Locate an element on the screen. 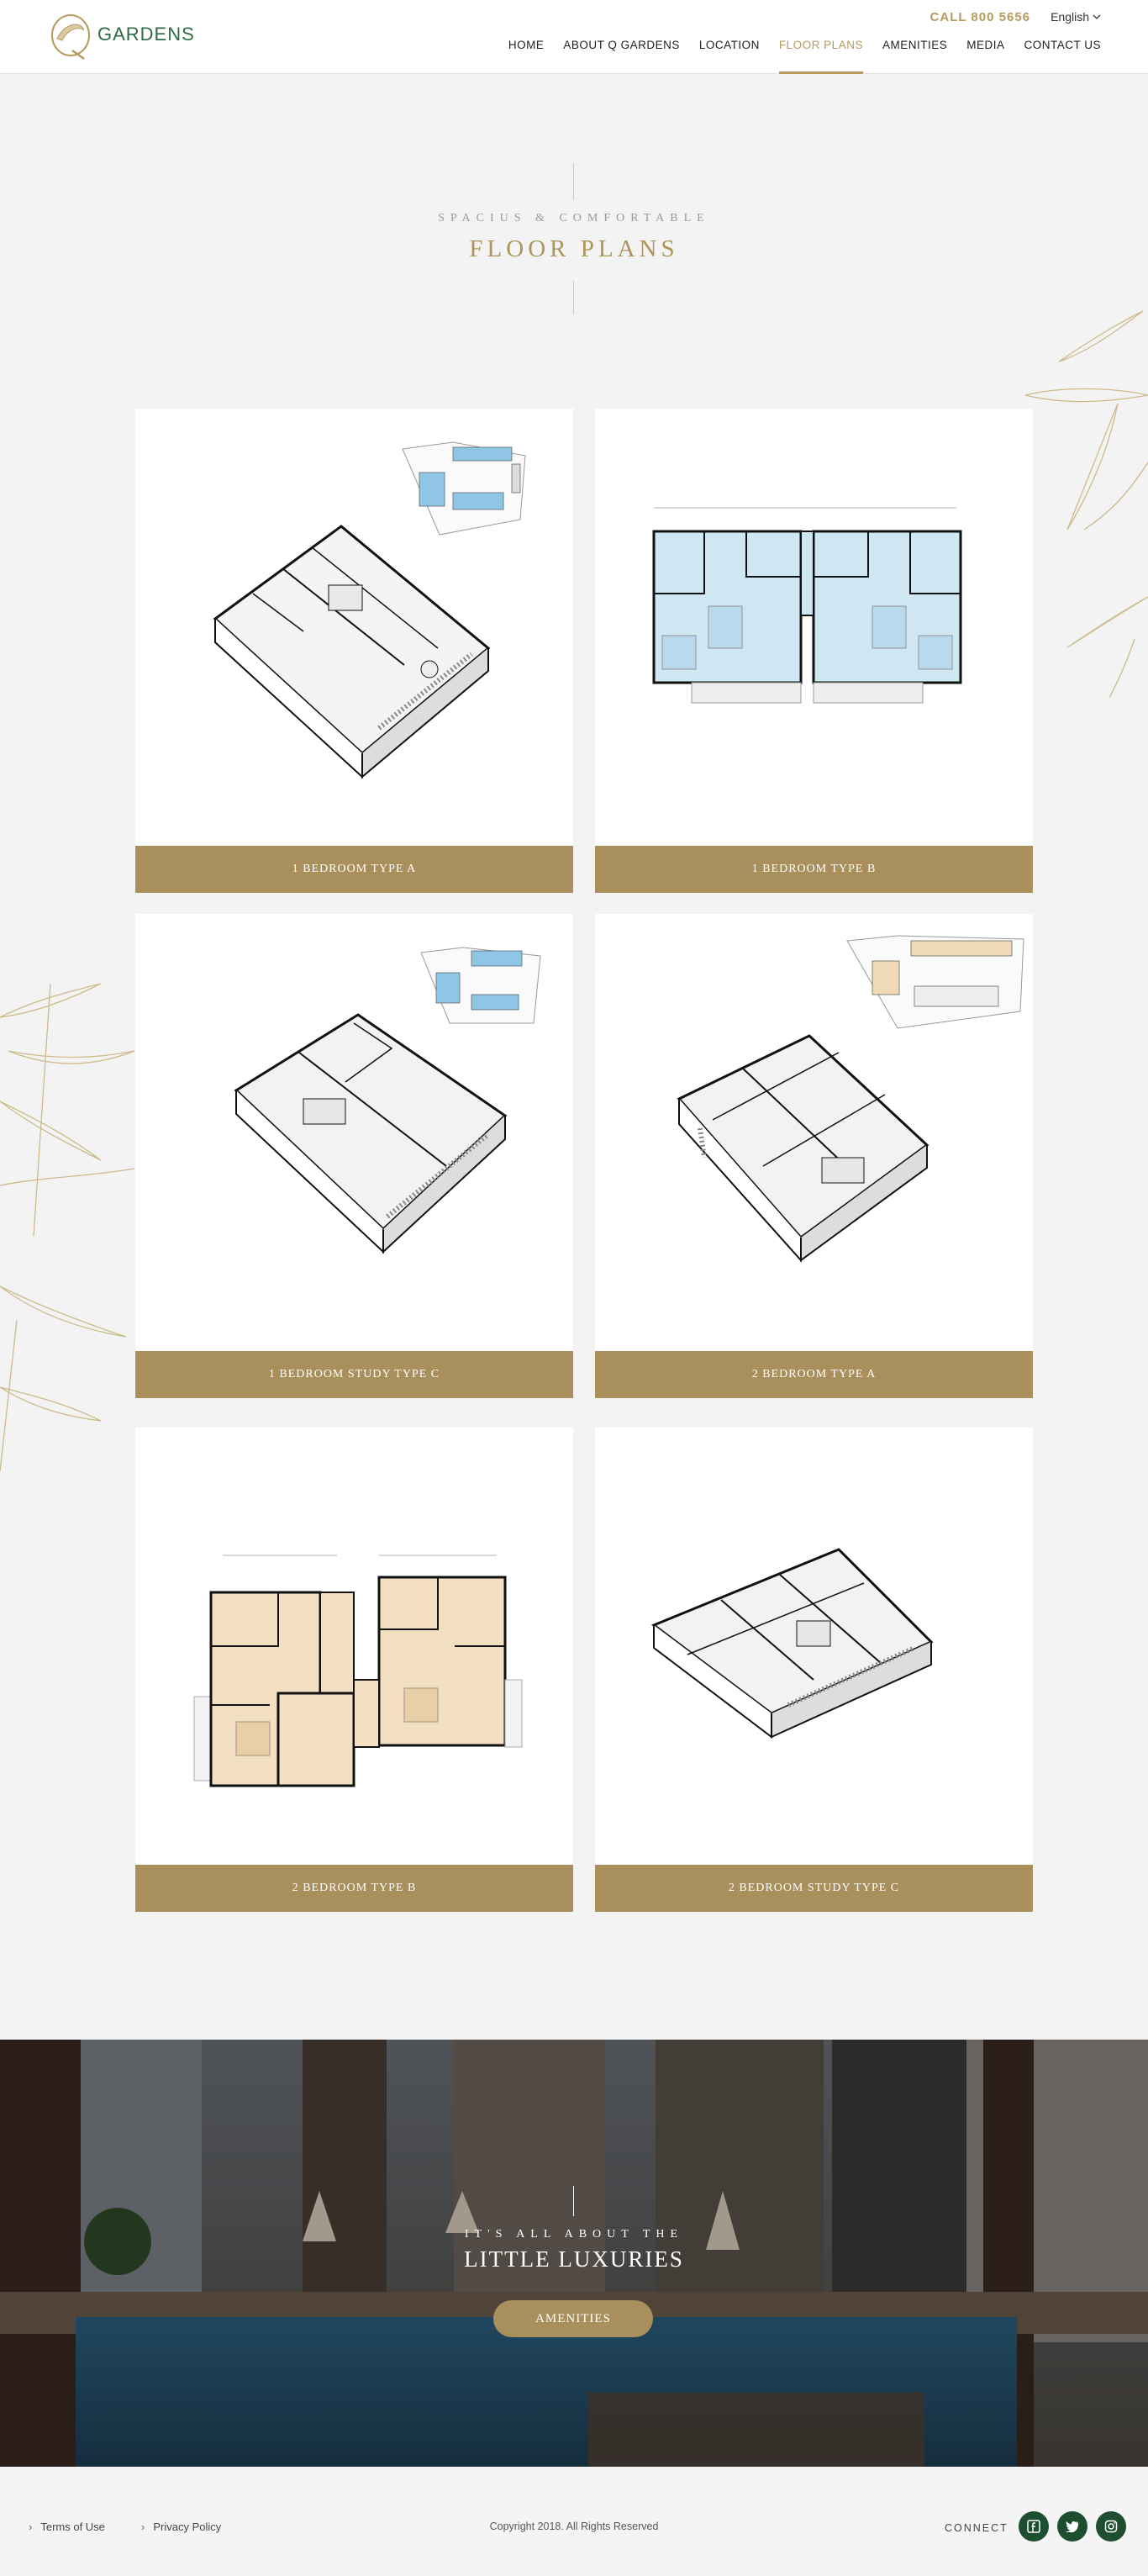 The image size is (1148, 2576). facebook-icon is located at coordinates (1033, 2526).